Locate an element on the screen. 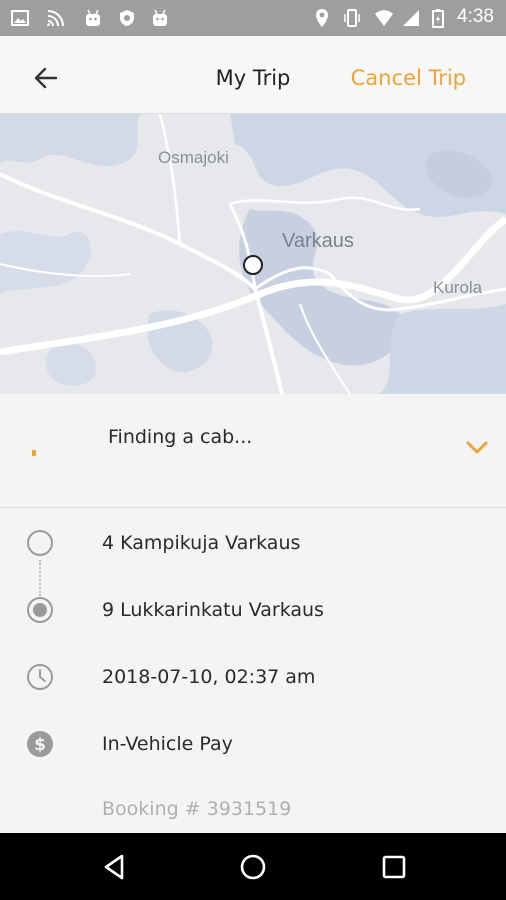 The width and height of the screenshot is (506, 900). pickup-row: 4 Kampikuja Varkaus is located at coordinates (253, 543).